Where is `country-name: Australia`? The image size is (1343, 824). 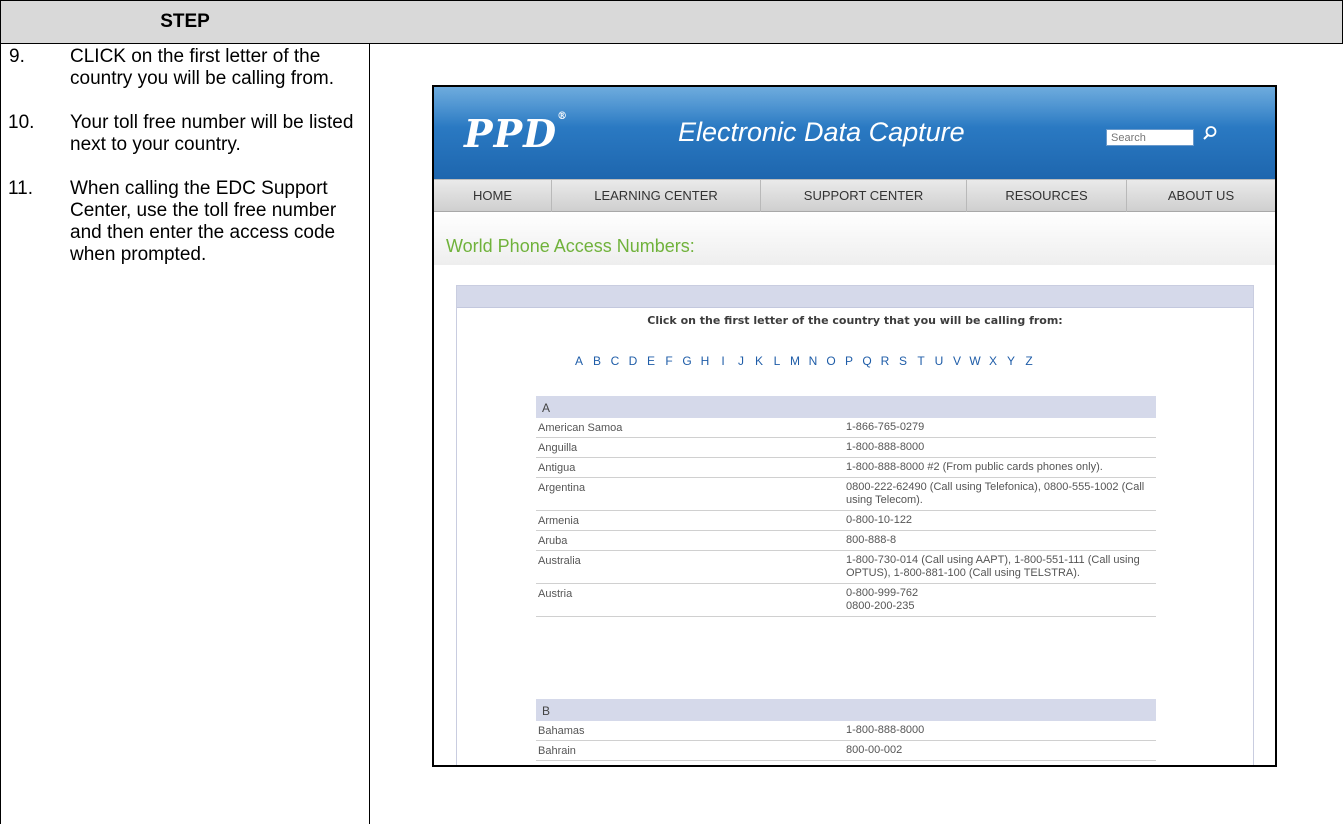 country-name: Australia is located at coordinates (559, 561).